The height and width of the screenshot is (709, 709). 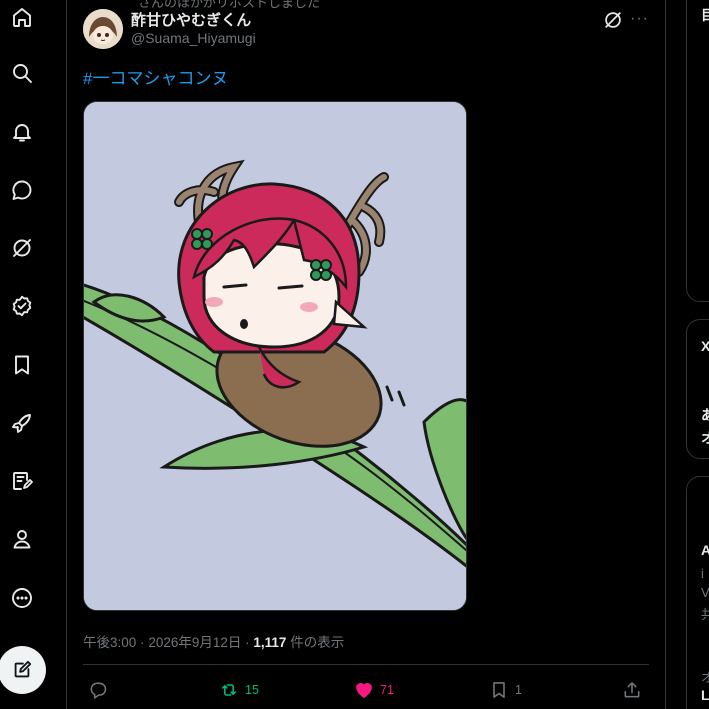 I want to click on left-nav, so click(x=23, y=354).